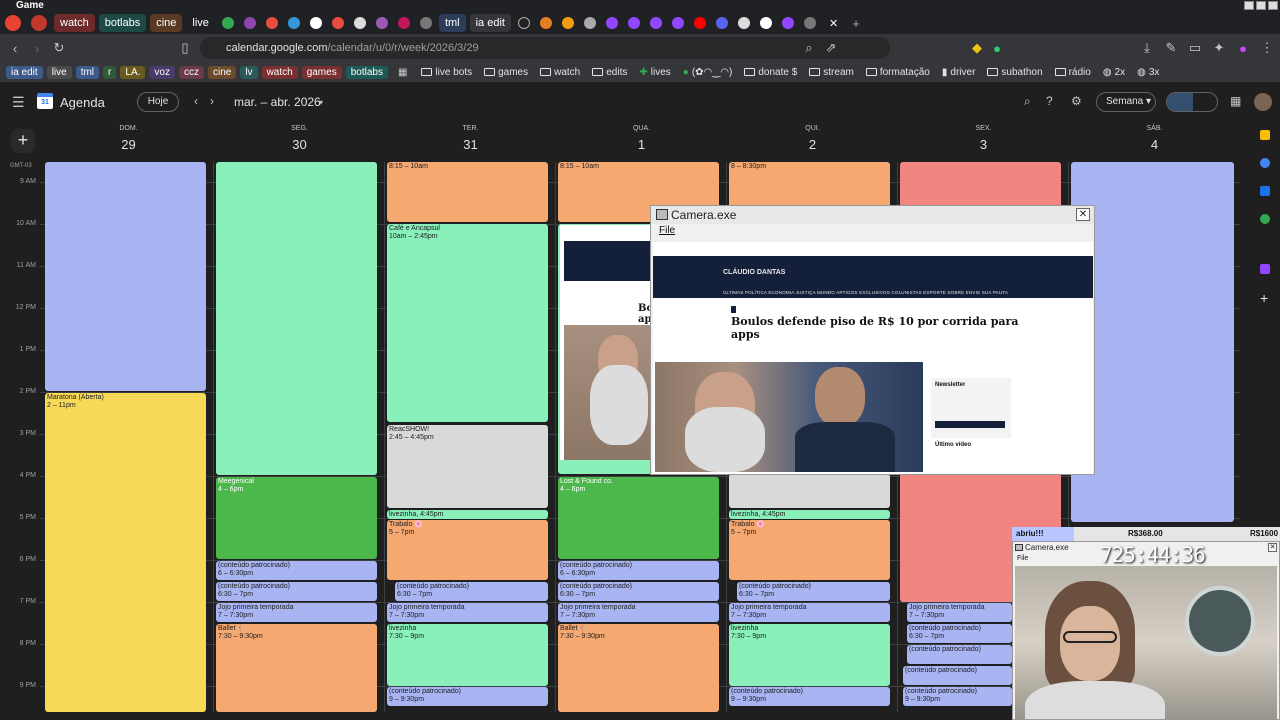  I want to click on maximize-button, so click(1261, 5).